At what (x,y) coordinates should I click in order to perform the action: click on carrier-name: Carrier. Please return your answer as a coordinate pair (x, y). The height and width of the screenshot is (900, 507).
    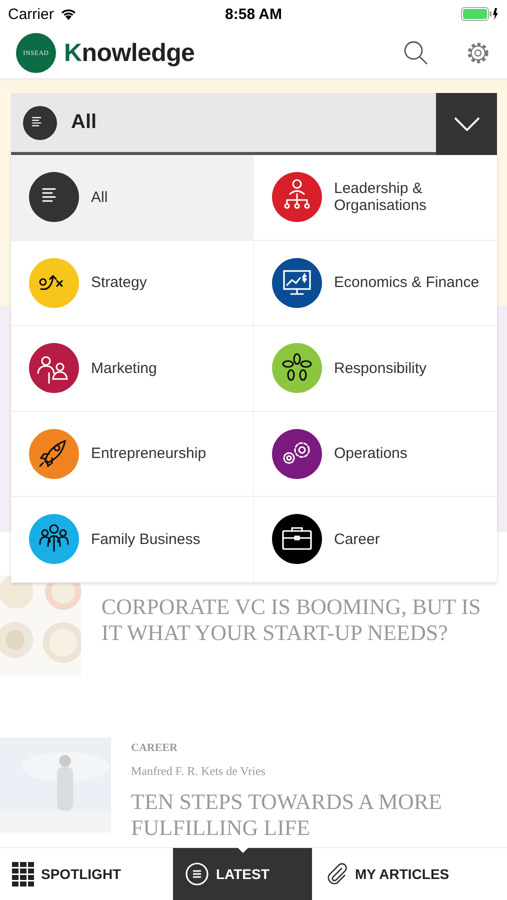
    Looking at the image, I should click on (31, 14).